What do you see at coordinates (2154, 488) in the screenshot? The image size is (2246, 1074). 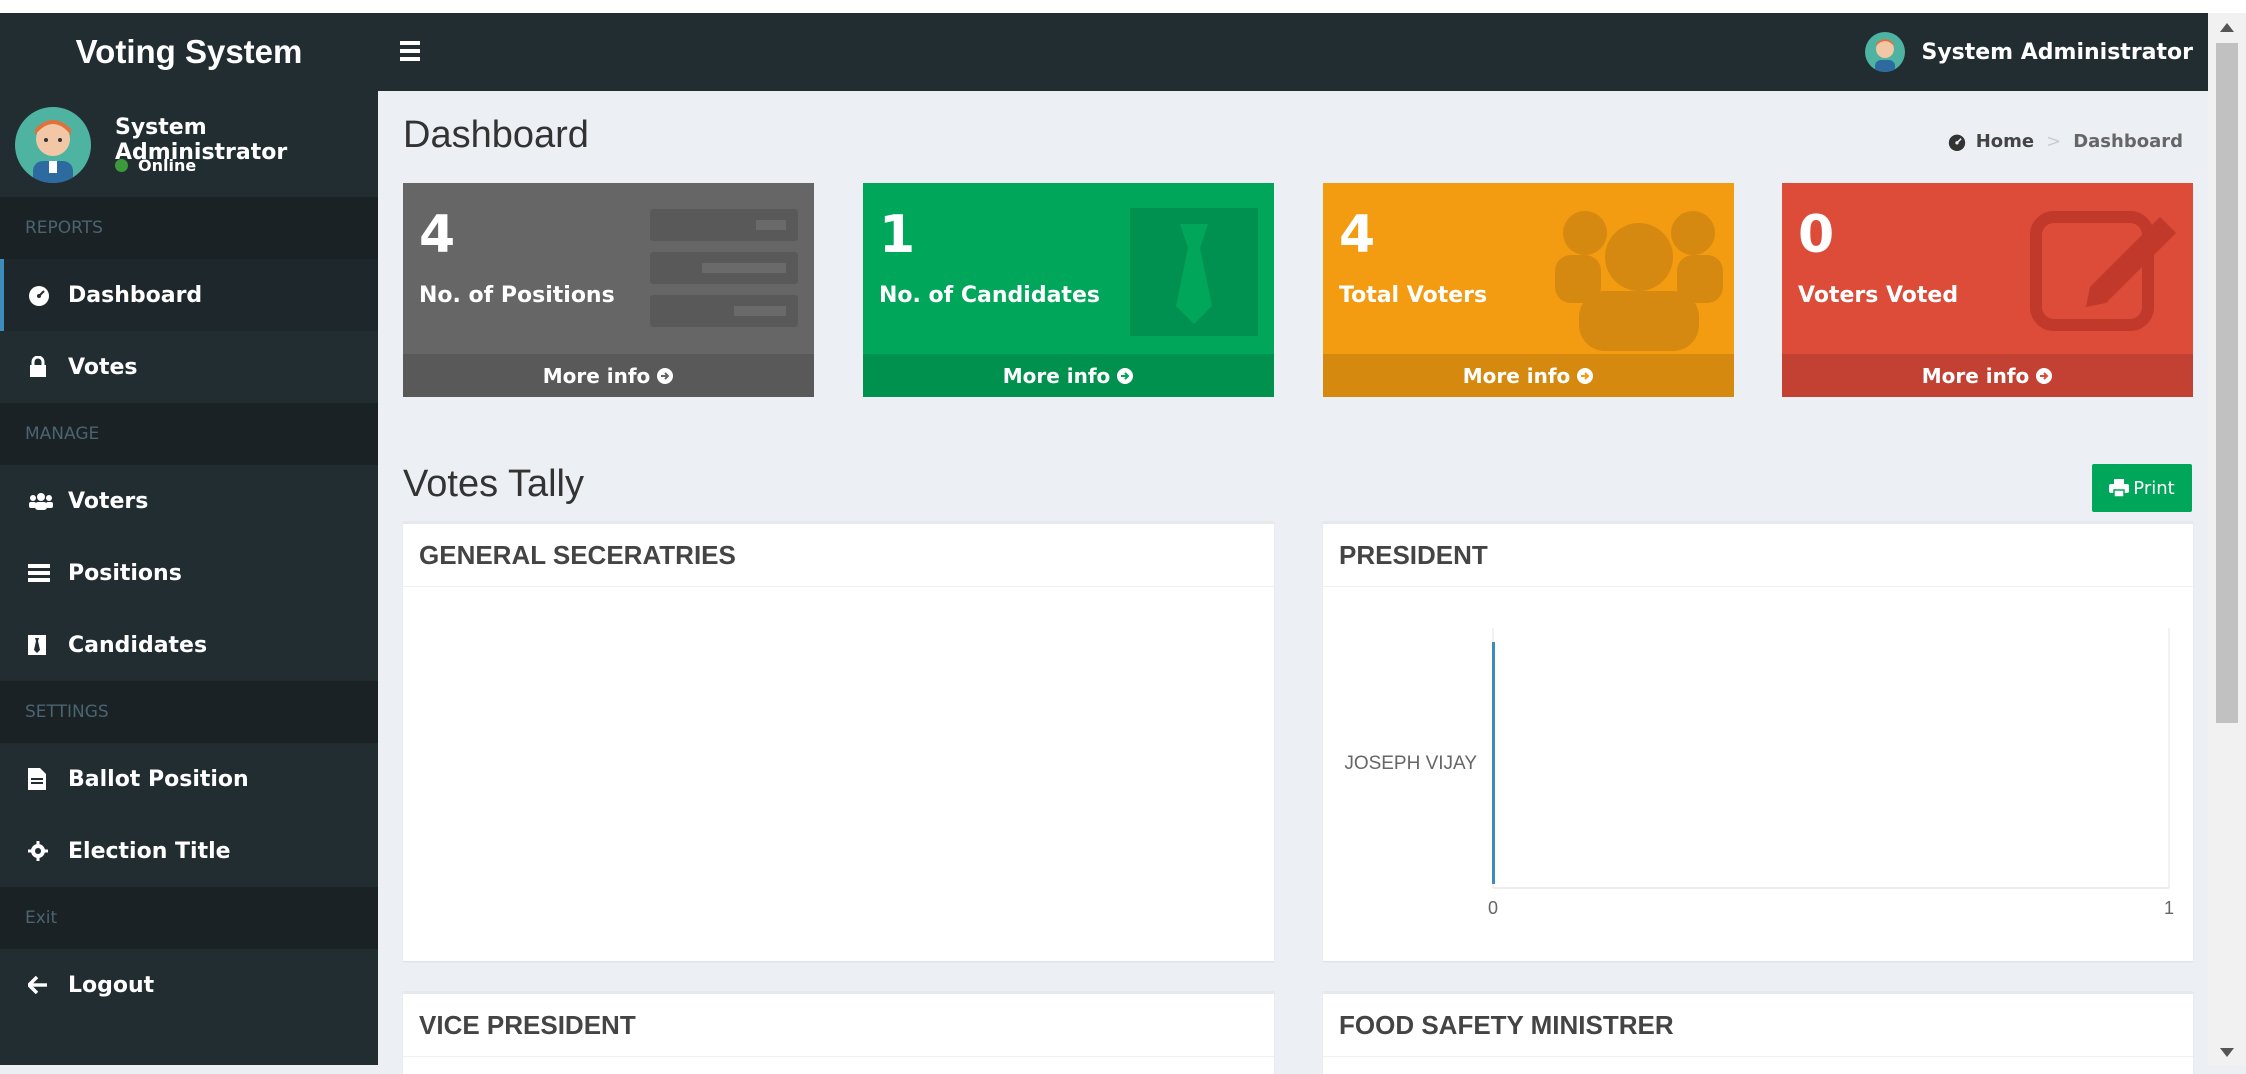 I see `print-label: Print` at bounding box center [2154, 488].